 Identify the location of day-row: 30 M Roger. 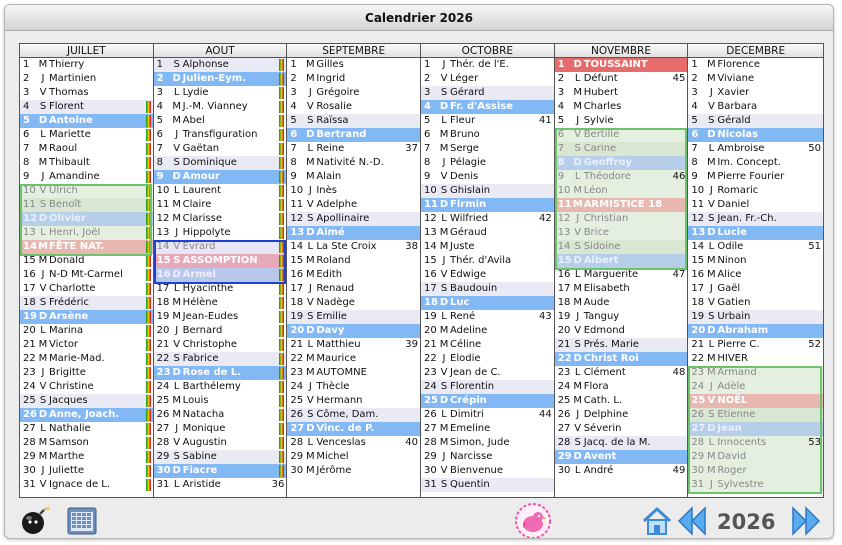
(756, 471).